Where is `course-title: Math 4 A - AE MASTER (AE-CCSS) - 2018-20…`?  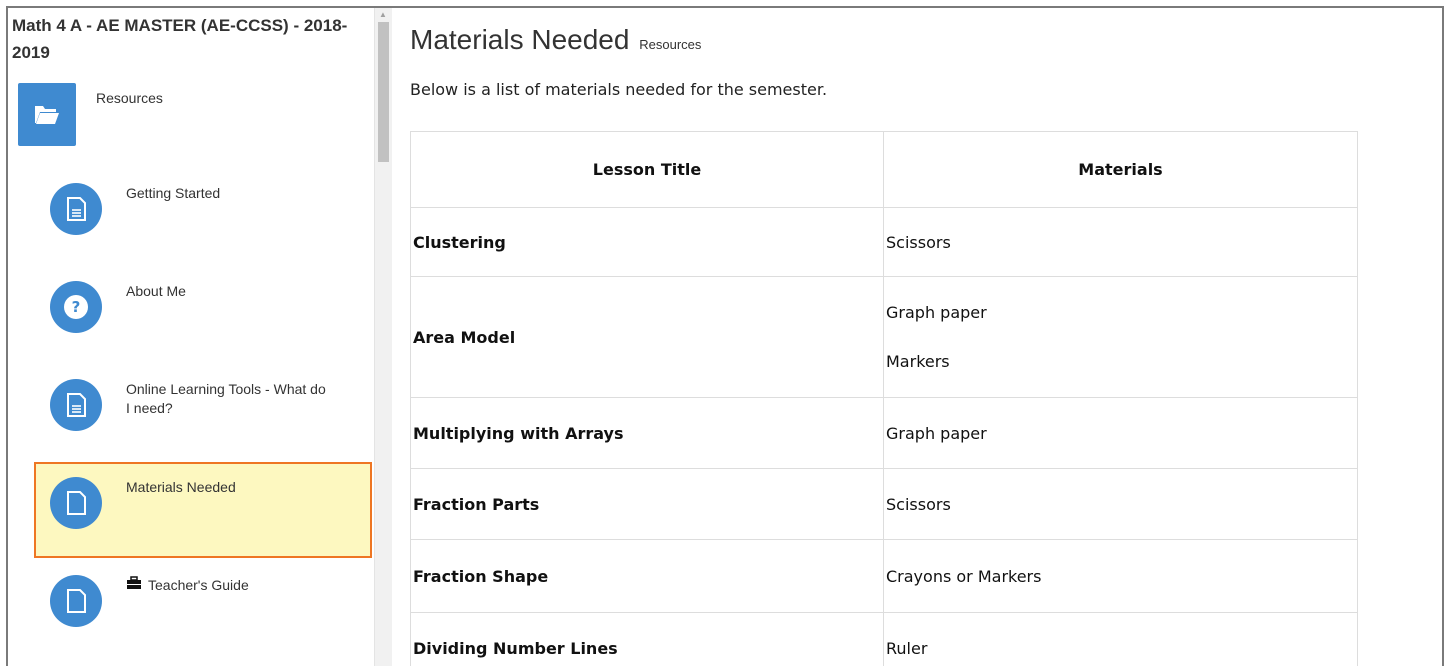 course-title: Math 4 A - AE MASTER (AE-CCSS) - 2018-20… is located at coordinates (187, 39).